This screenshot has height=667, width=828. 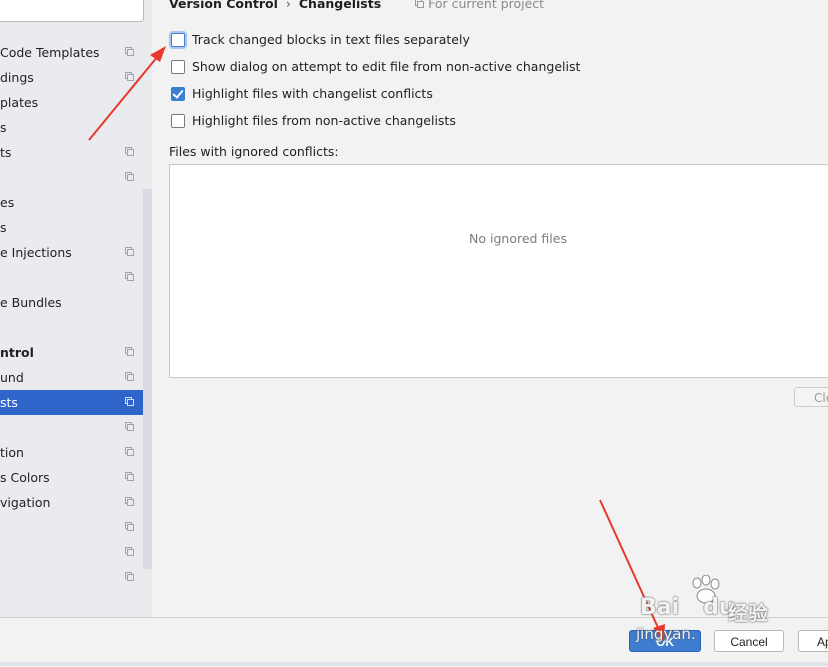 What do you see at coordinates (178, 67) in the screenshot?
I see `show-dialog-checkbox` at bounding box center [178, 67].